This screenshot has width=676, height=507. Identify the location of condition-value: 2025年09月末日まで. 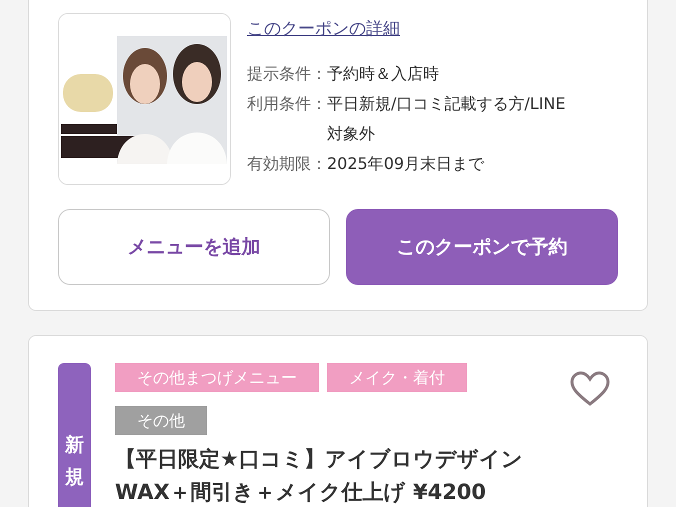
(406, 163).